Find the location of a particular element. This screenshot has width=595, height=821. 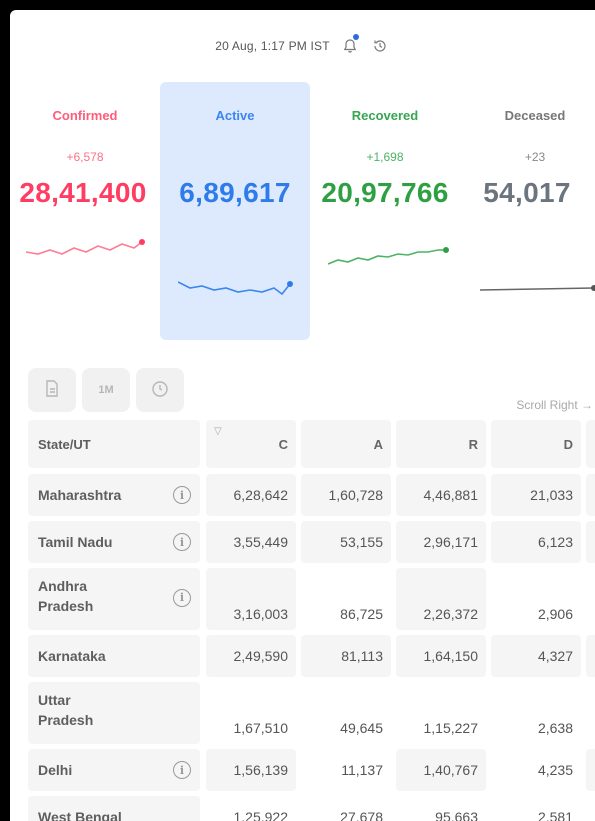

table-row-state: Uttar Pradesh is located at coordinates (114, 713).